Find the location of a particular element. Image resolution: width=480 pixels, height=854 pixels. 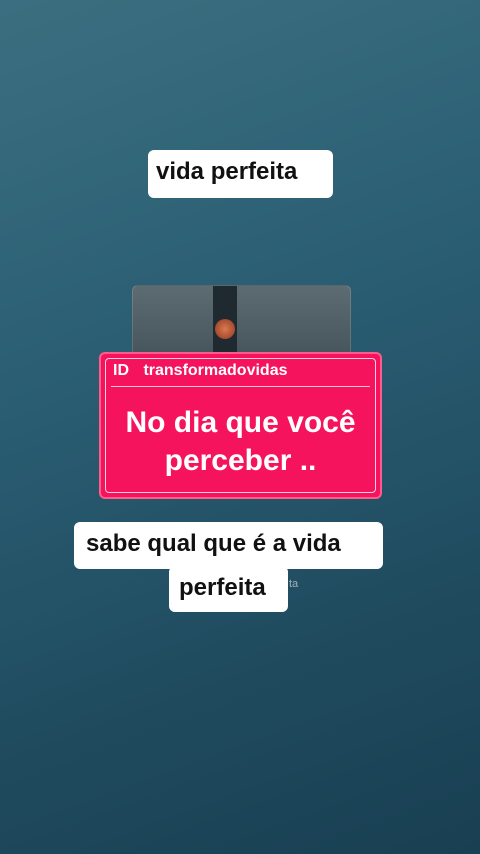

card-id-row: ID transformadovidas is located at coordinates (200, 371).